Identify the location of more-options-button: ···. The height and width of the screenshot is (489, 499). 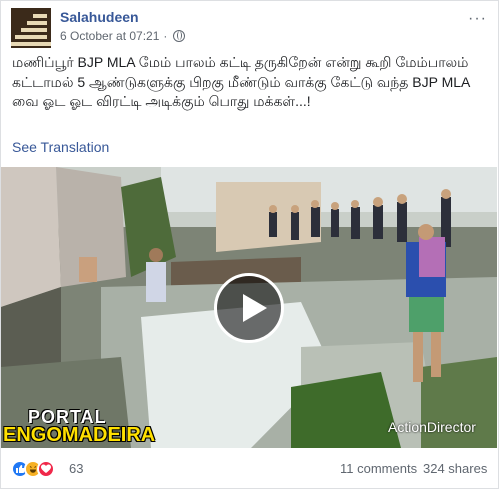
(477, 19).